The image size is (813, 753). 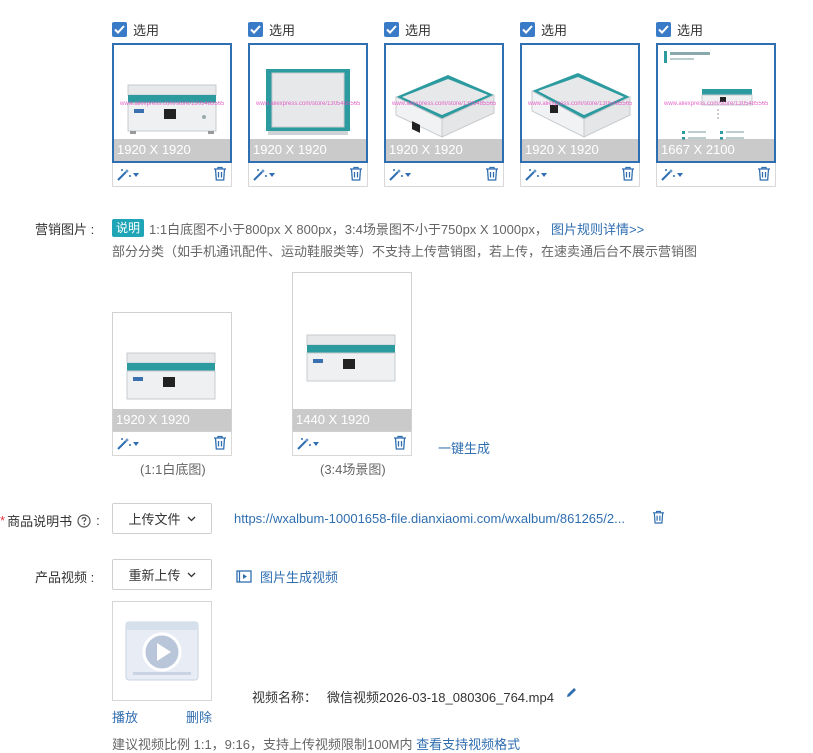 I want to click on marketing-image-card-square: 1920 X 1920, so click(x=172, y=384).